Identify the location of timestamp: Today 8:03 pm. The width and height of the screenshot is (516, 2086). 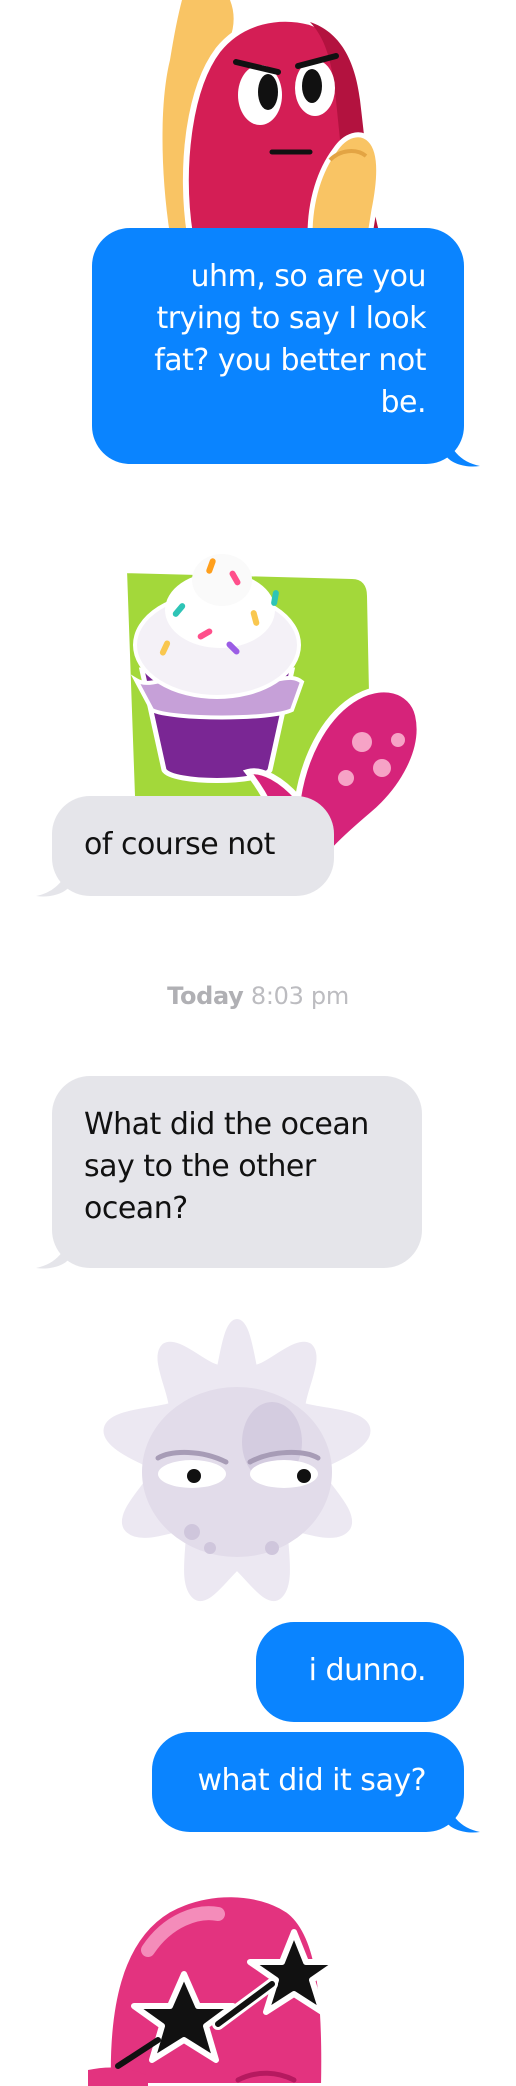
(258, 996).